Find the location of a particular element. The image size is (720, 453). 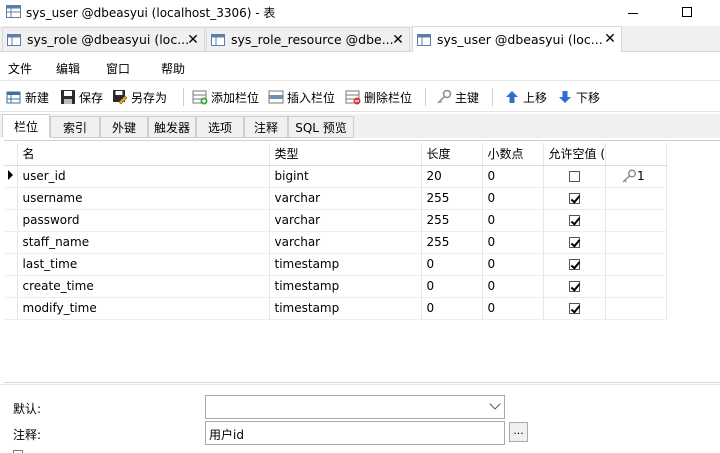

column-header-key is located at coordinates (636, 154).